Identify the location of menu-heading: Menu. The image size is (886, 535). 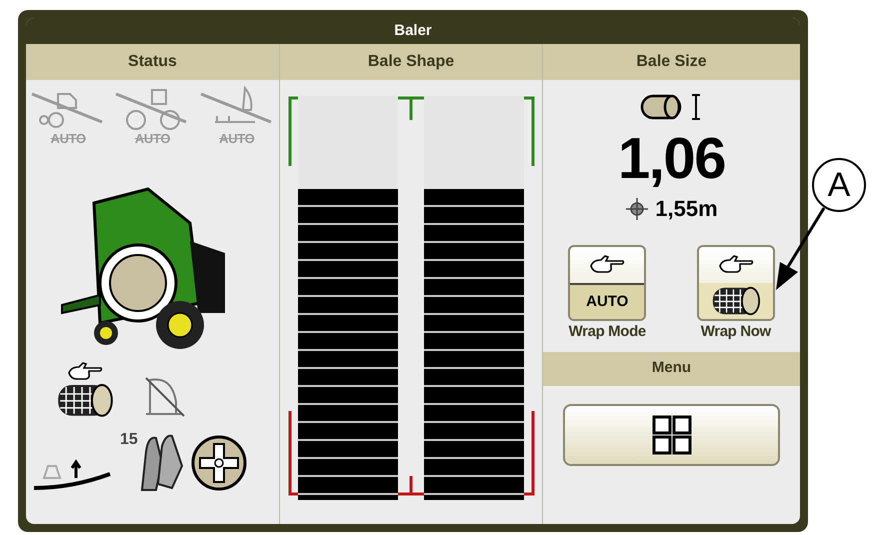
(671, 369).